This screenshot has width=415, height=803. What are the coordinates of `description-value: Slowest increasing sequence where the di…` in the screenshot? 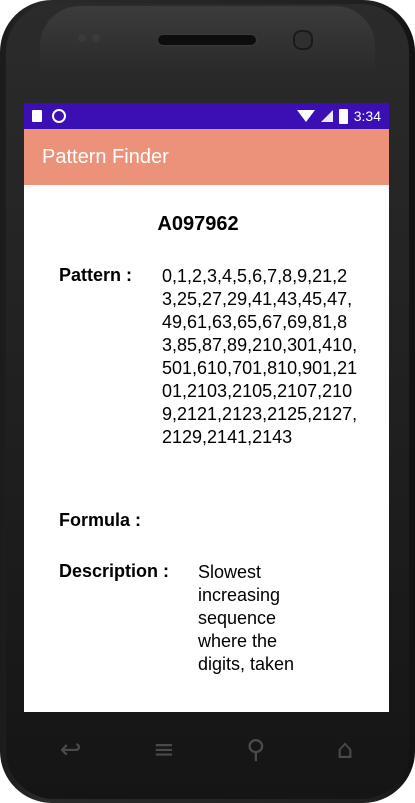 It's located at (246, 618).